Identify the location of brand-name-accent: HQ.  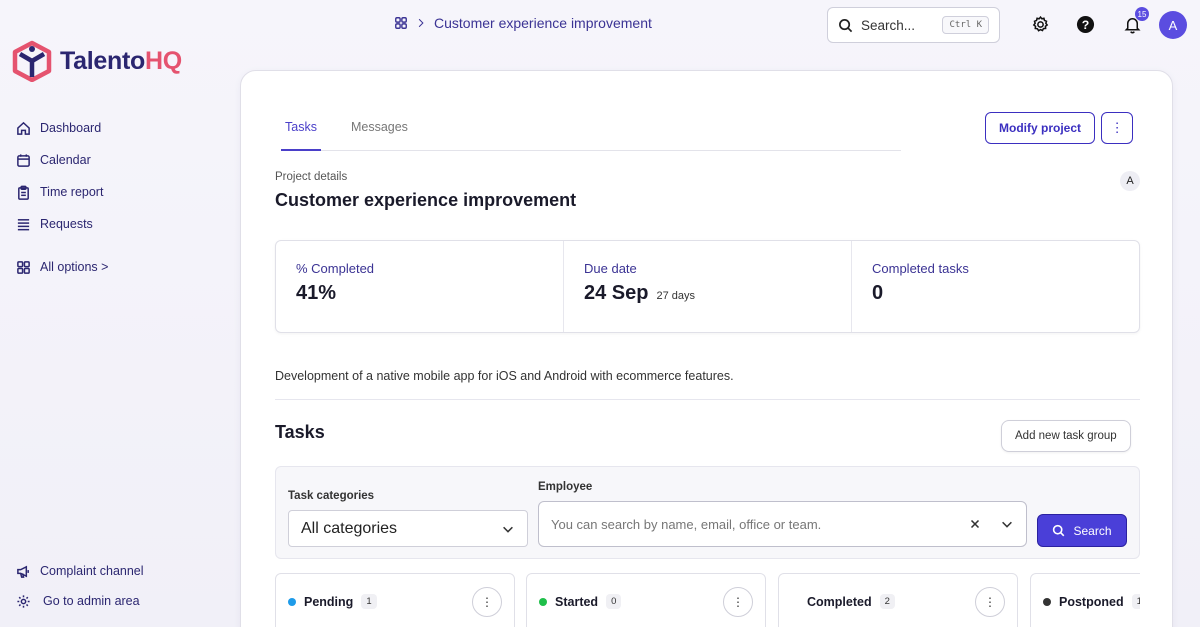
(163, 60).